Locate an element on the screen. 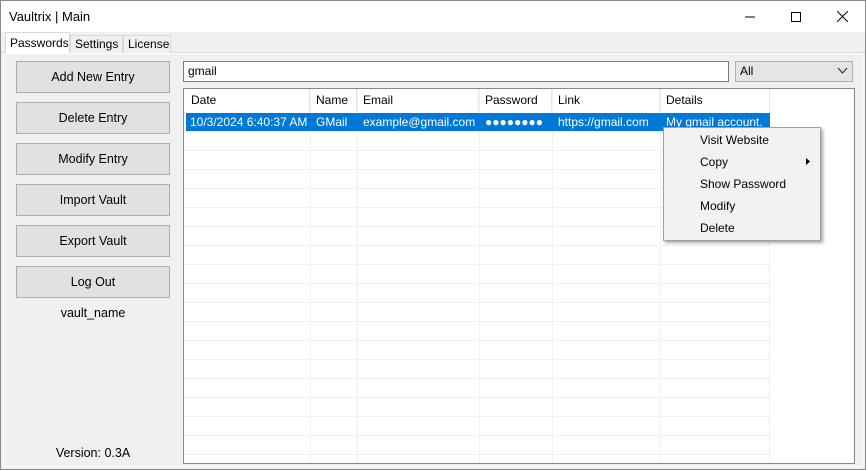 This screenshot has width=866, height=470. maximize-icon is located at coordinates (796, 16).